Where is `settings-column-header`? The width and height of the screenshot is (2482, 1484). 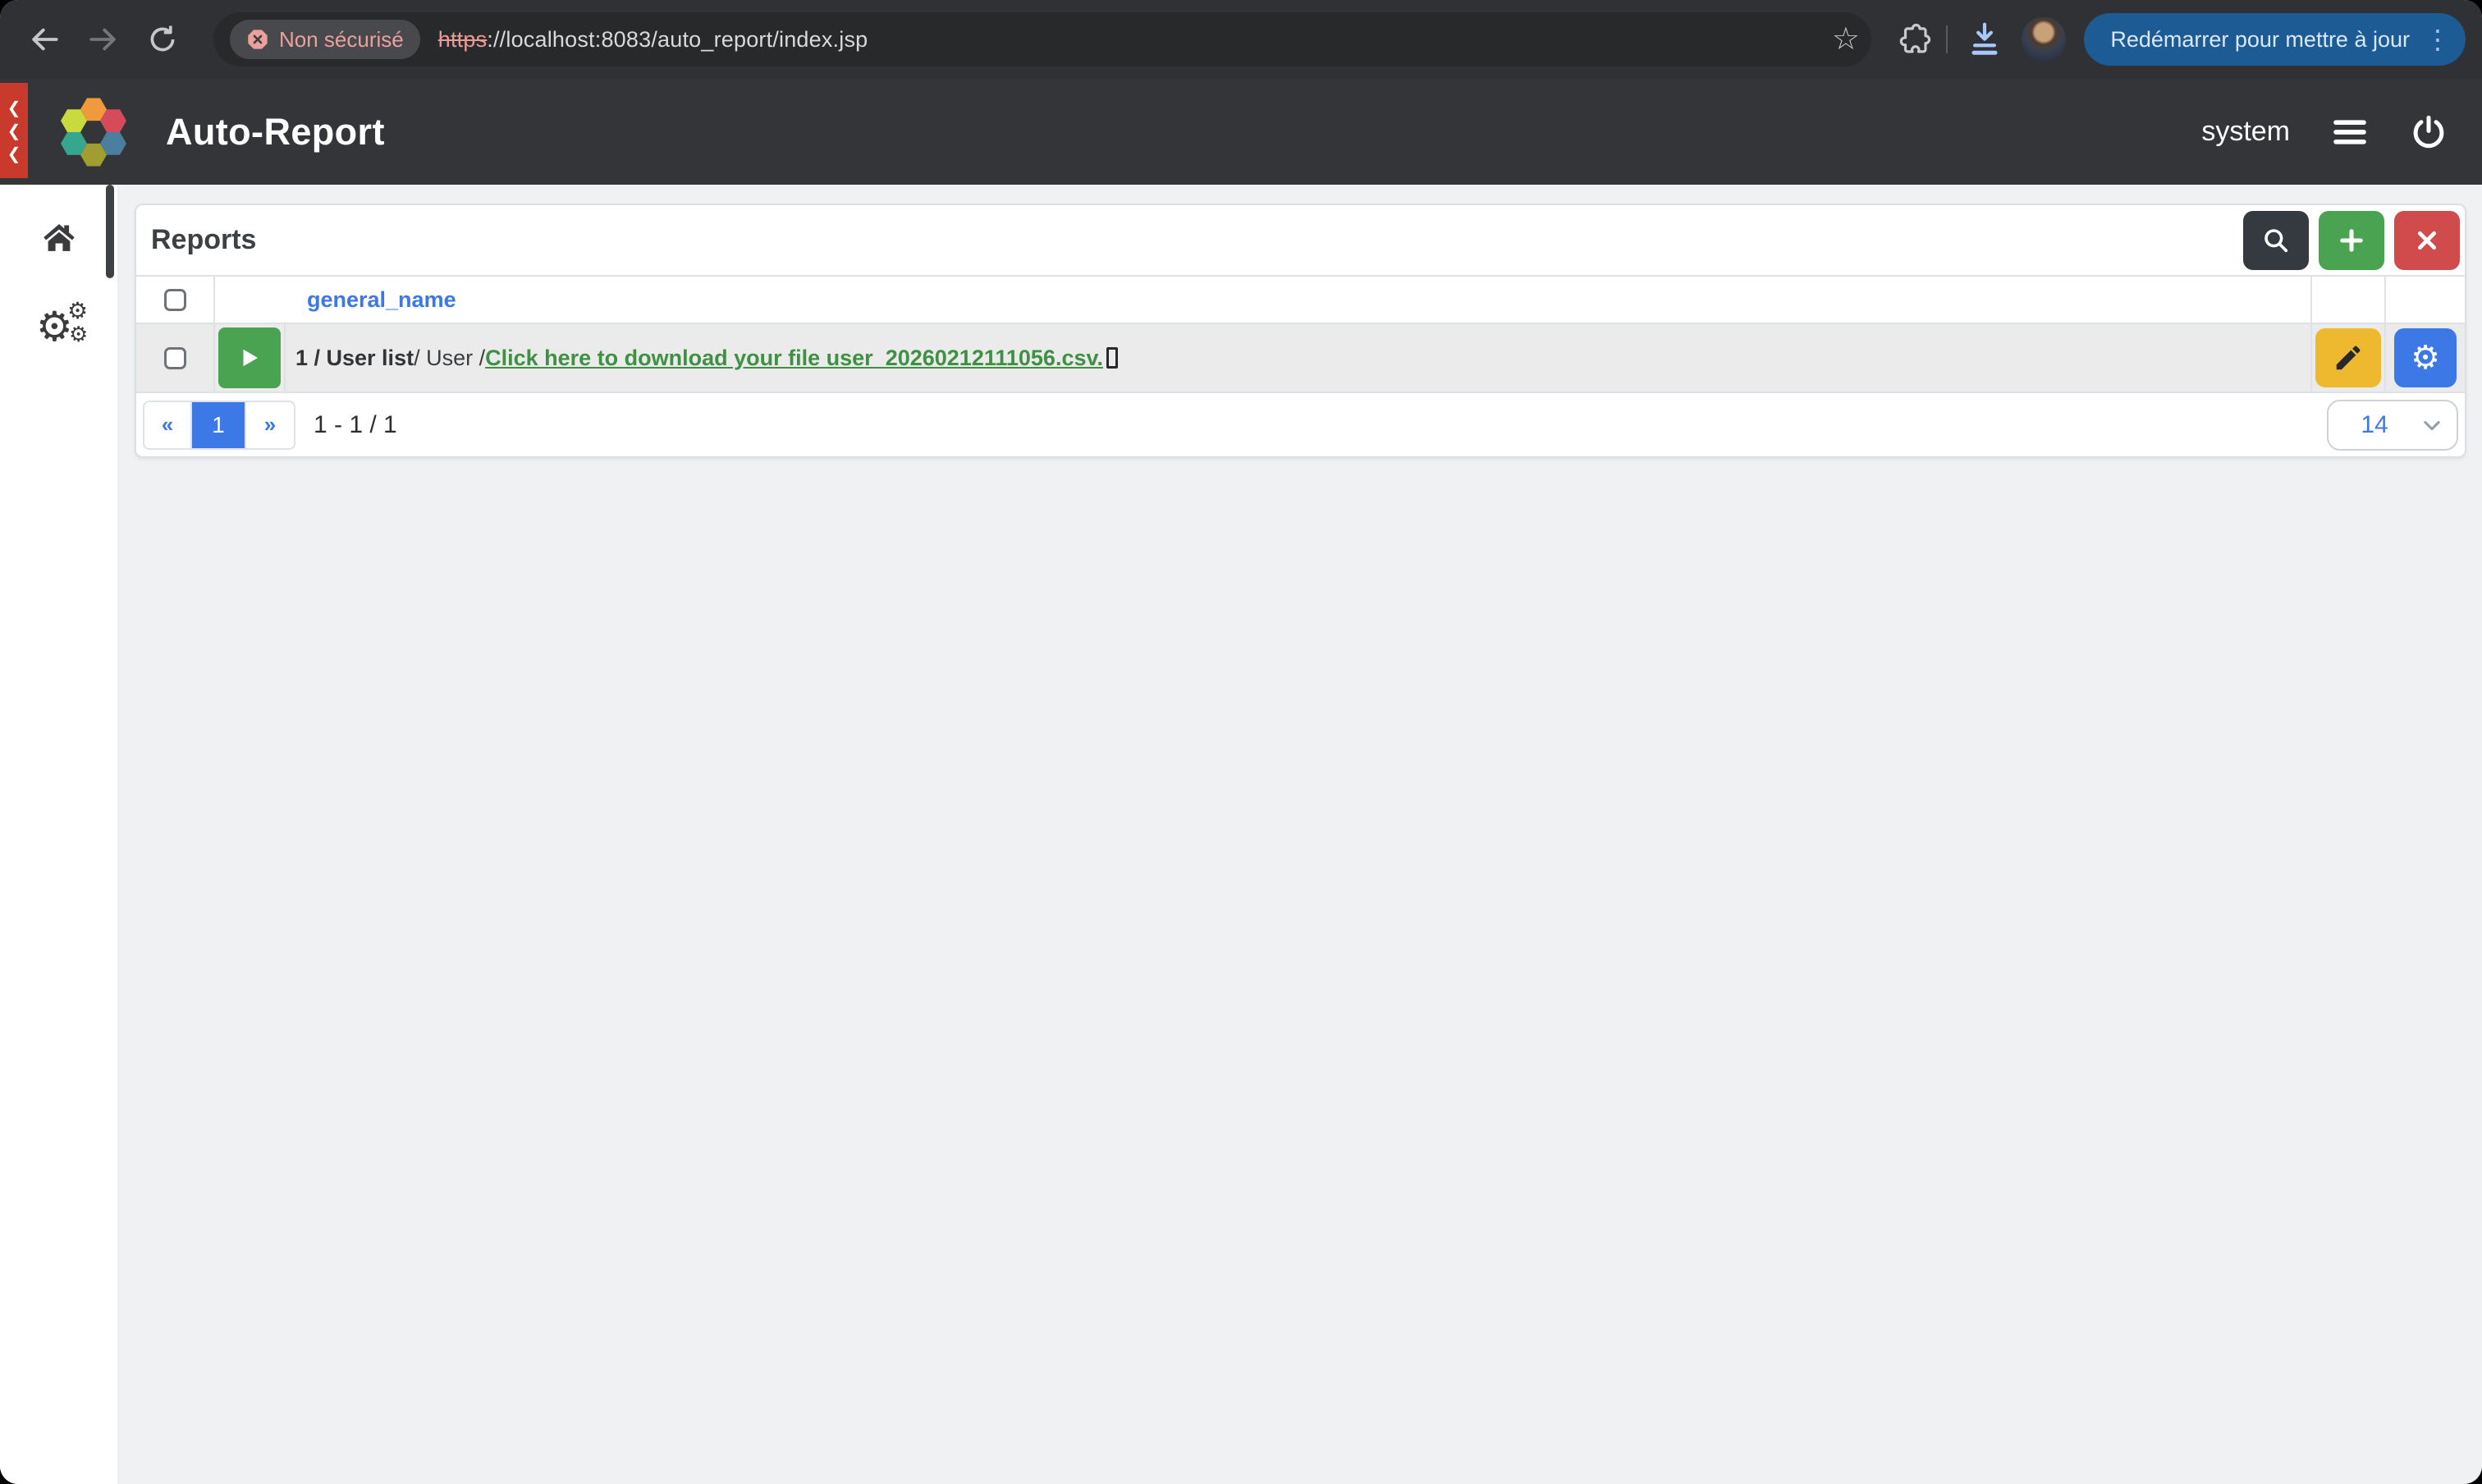 settings-column-header is located at coordinates (2424, 300).